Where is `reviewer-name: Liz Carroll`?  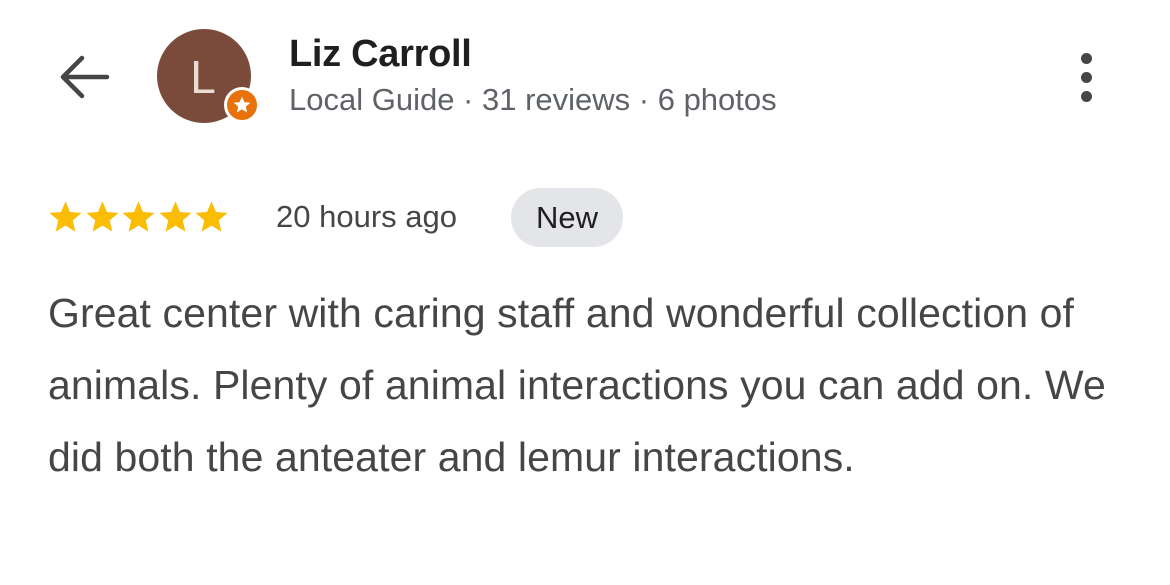 reviewer-name: Liz Carroll is located at coordinates (380, 54).